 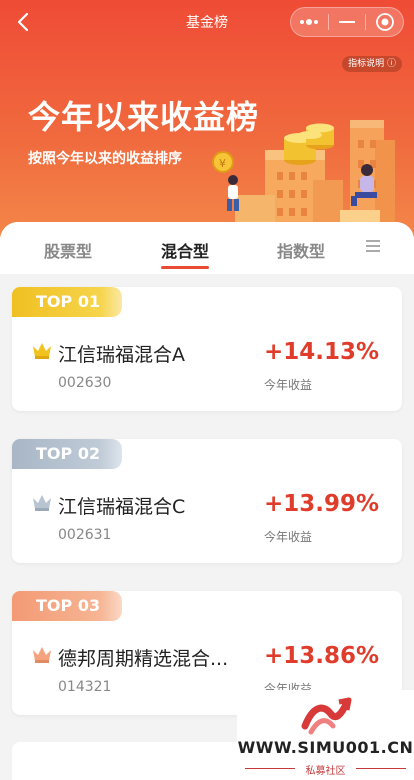 What do you see at coordinates (85, 535) in the screenshot?
I see `fund-code: 002631` at bounding box center [85, 535].